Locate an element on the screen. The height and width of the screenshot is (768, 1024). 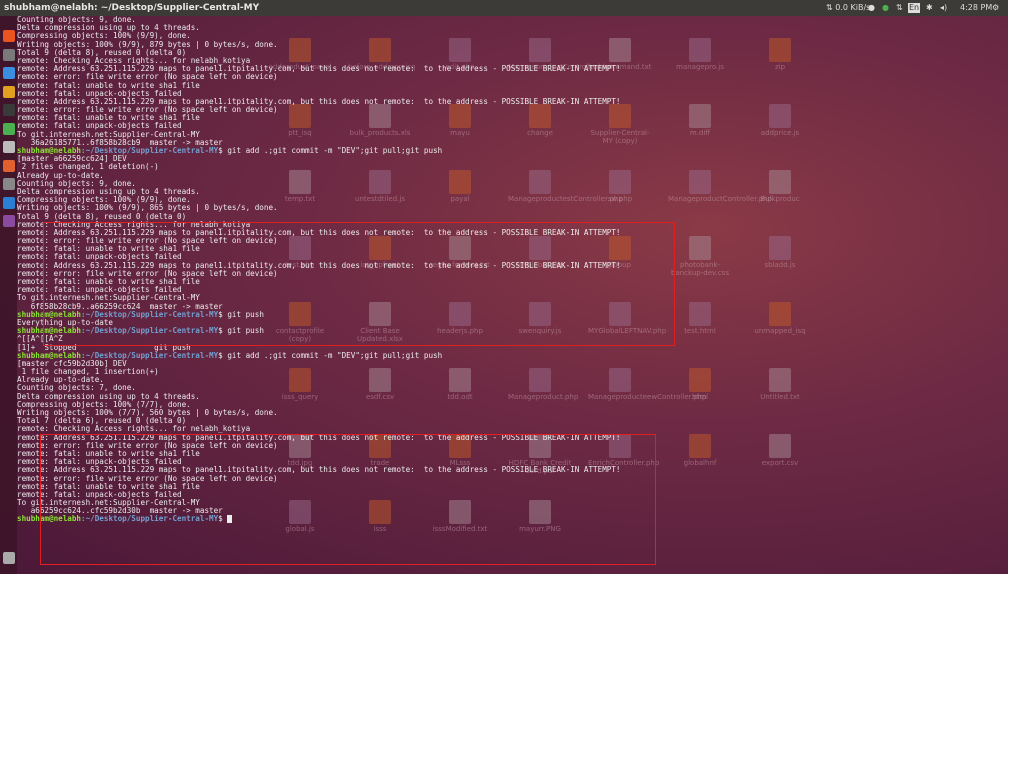
terminal-line: 1 file changed, 1 insertion(+) is located at coordinates (512, 372).